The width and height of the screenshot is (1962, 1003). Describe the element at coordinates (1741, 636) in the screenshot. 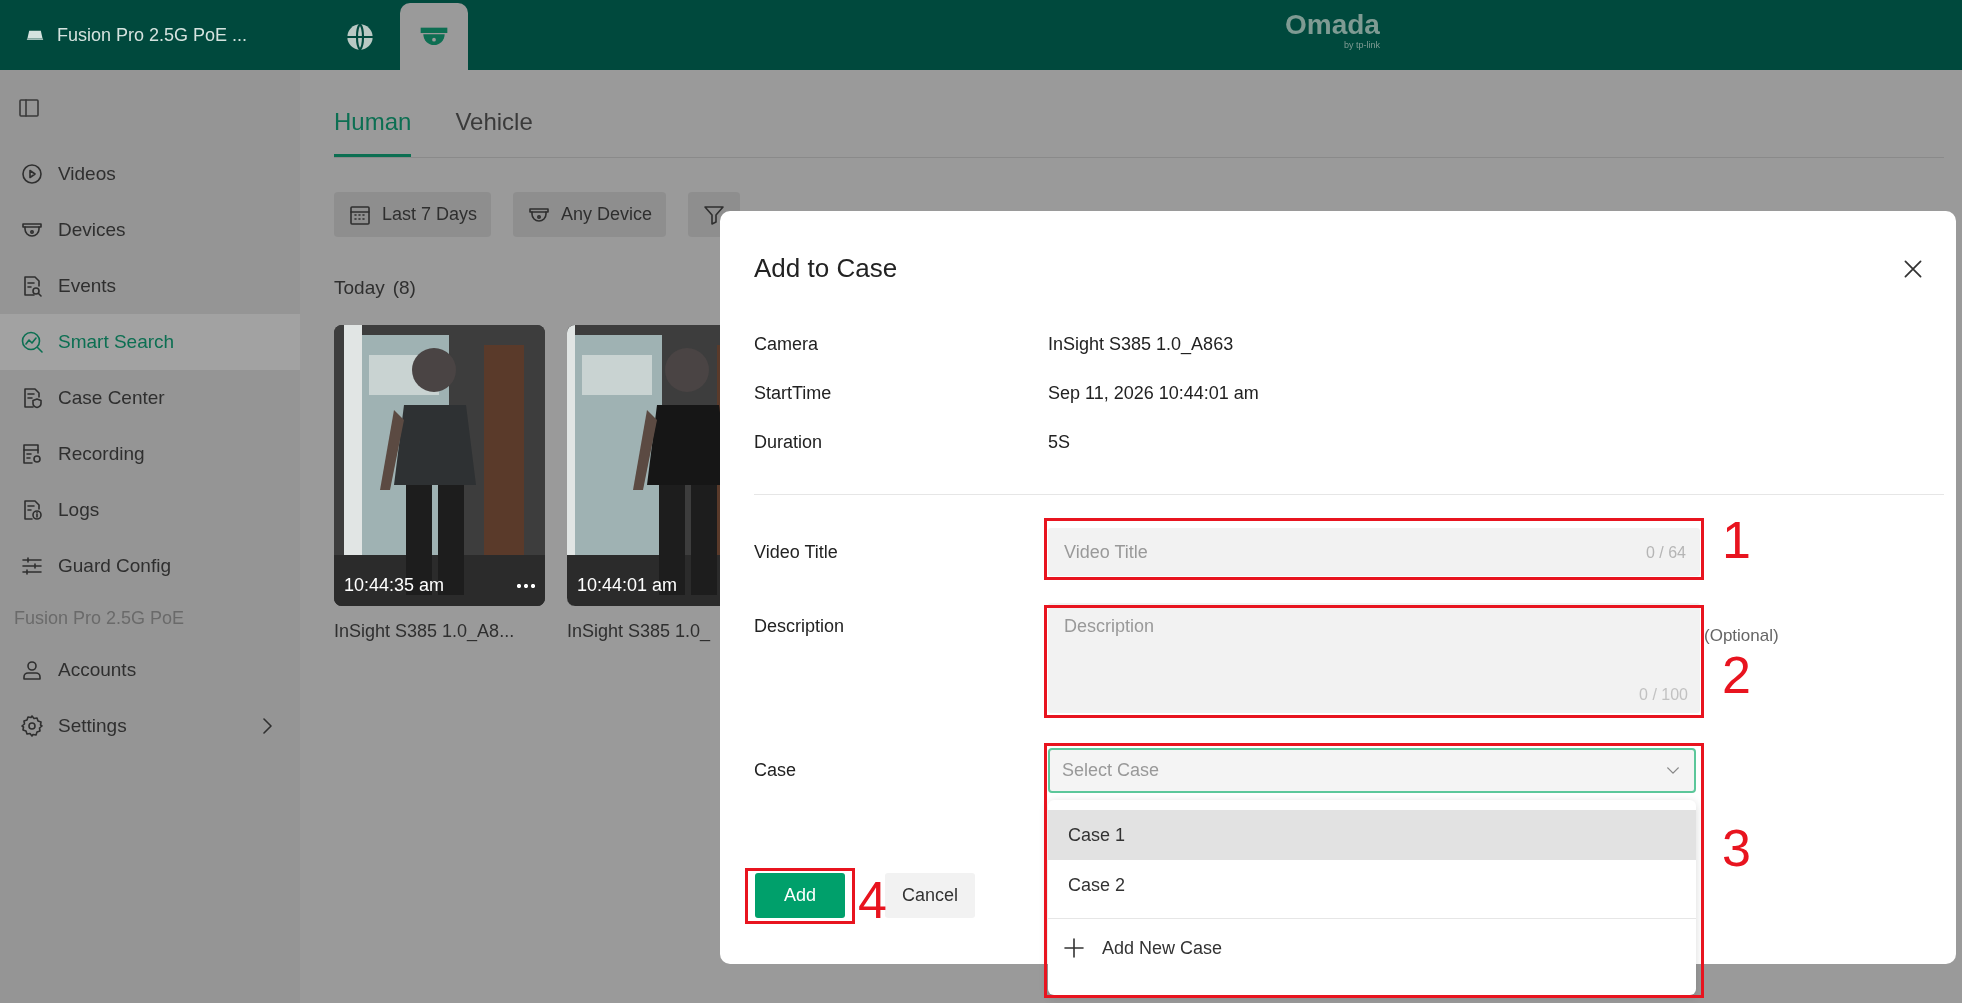

I see `optional-note: (Optional)` at that location.